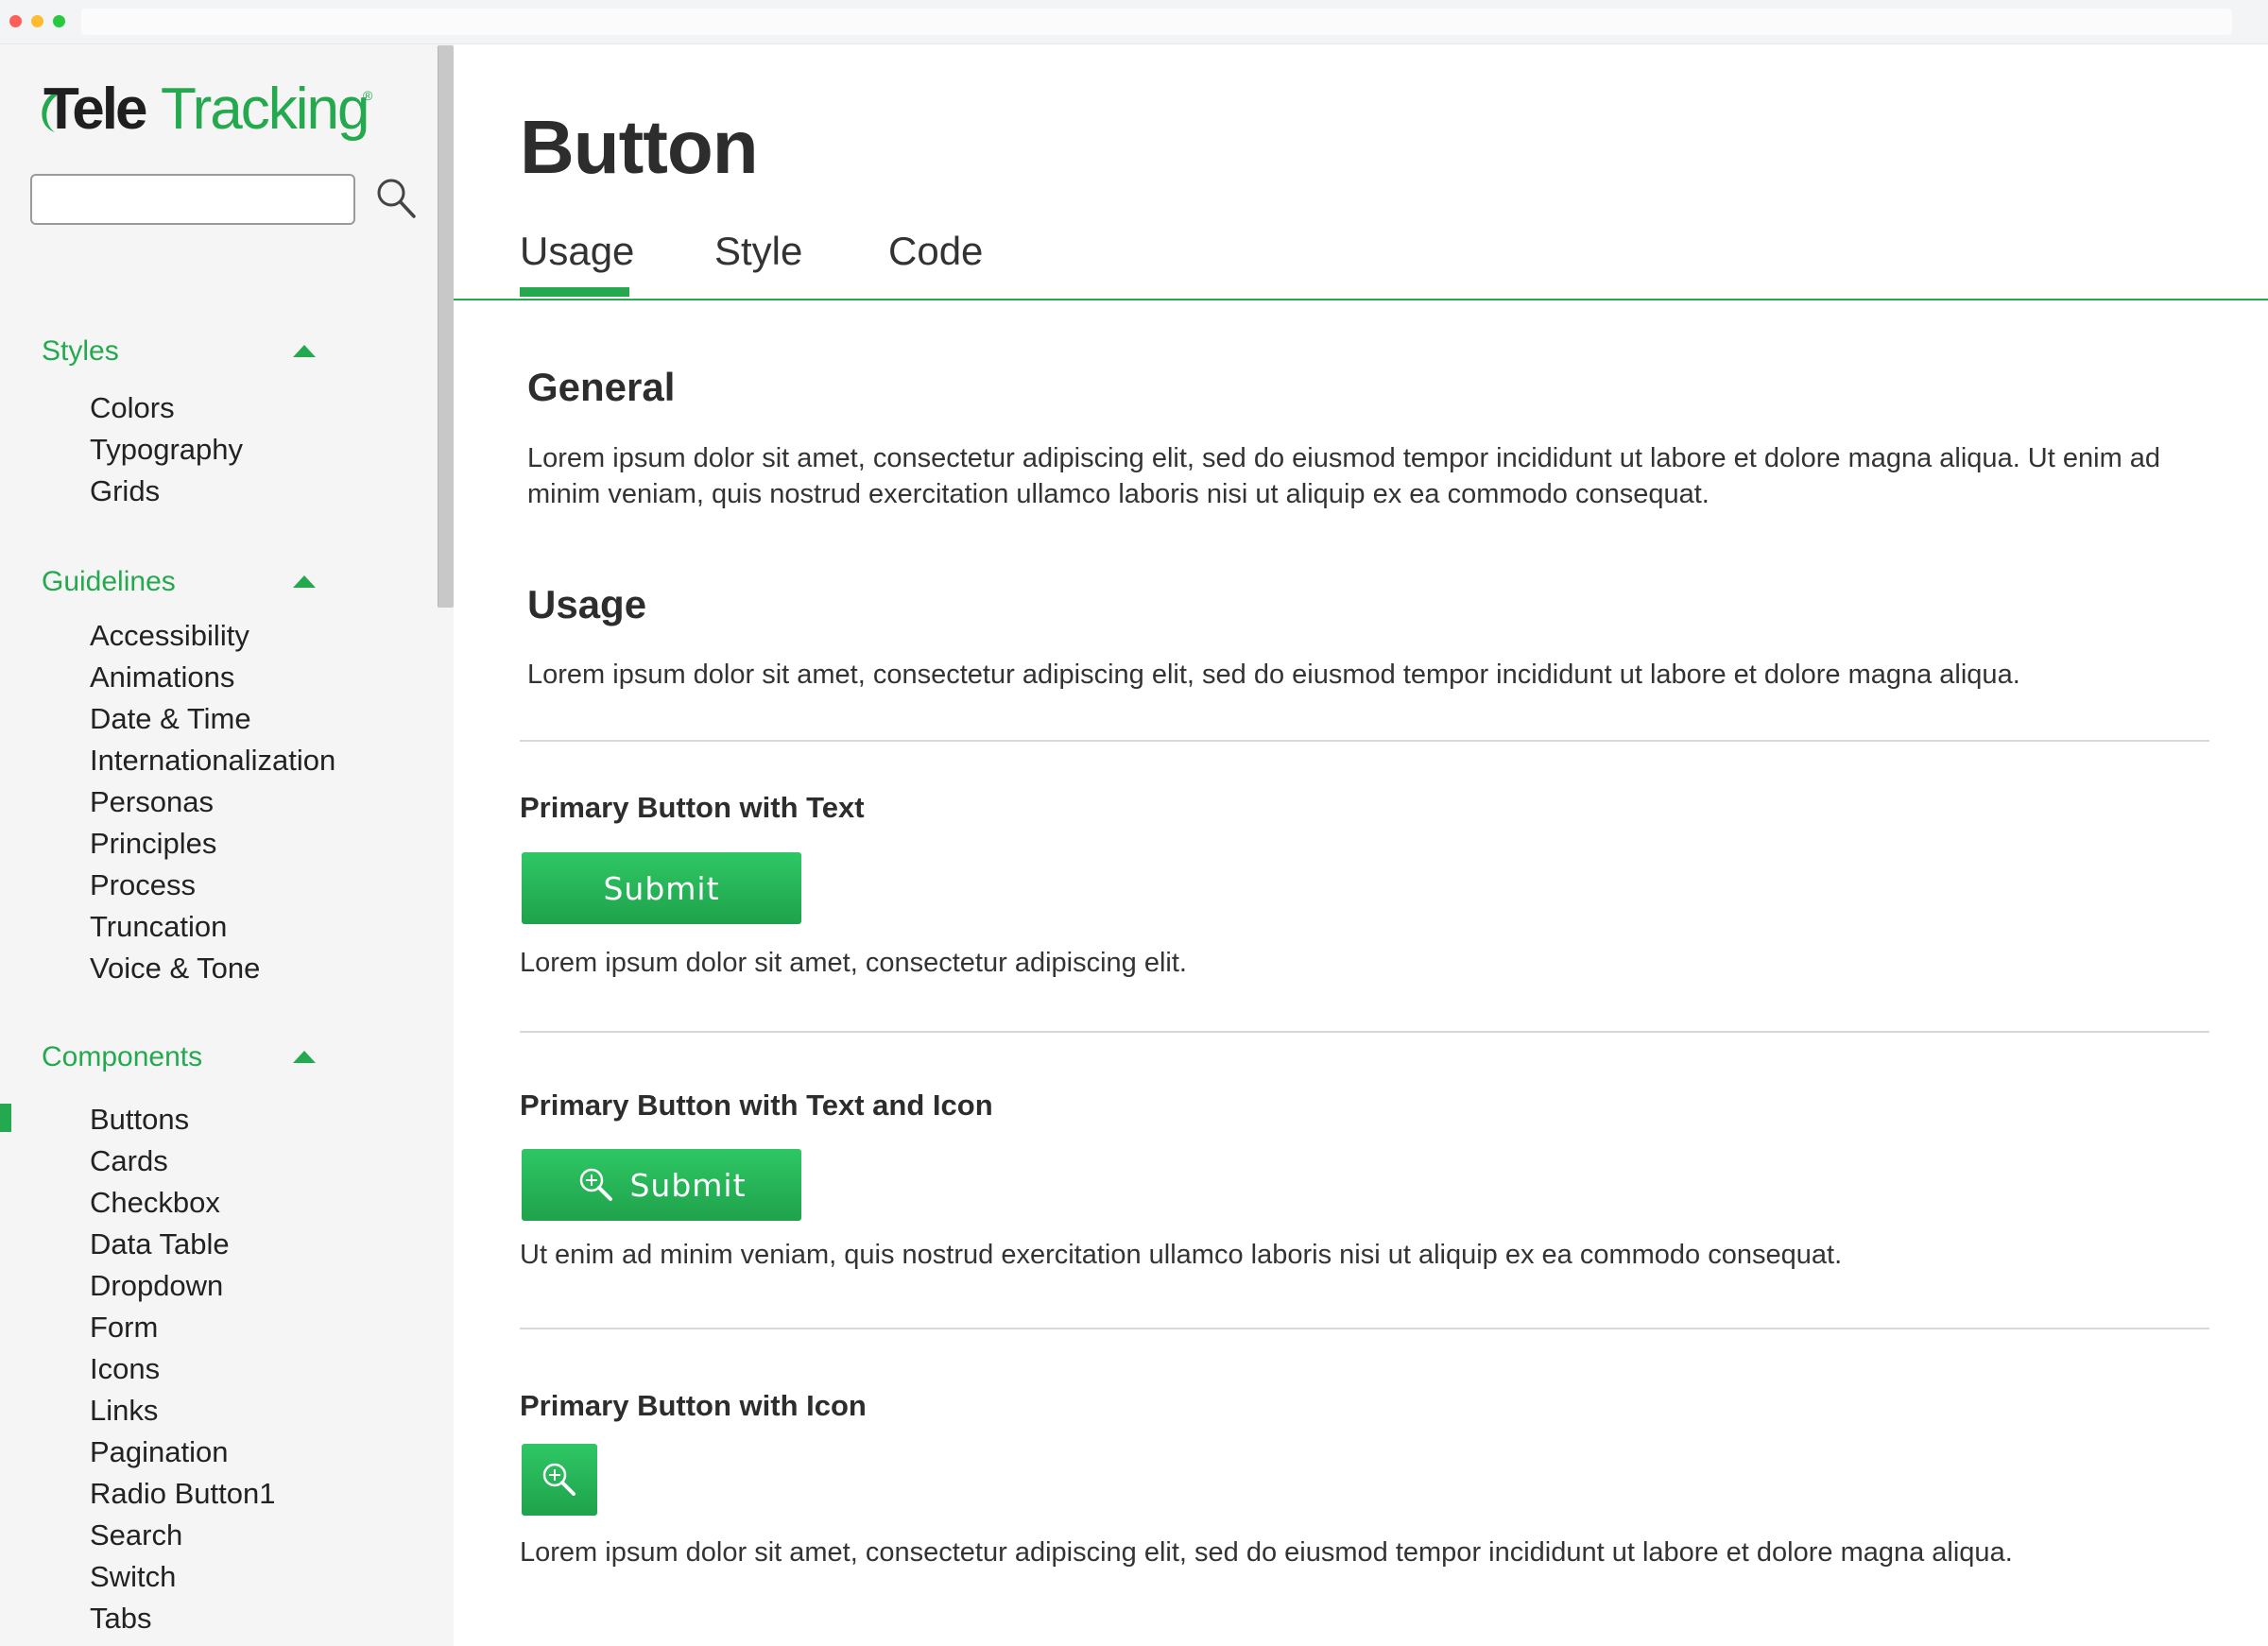 Image resolution: width=2268 pixels, height=1646 pixels. Describe the element at coordinates (1361, 299) in the screenshot. I see `tabs-divider` at that location.